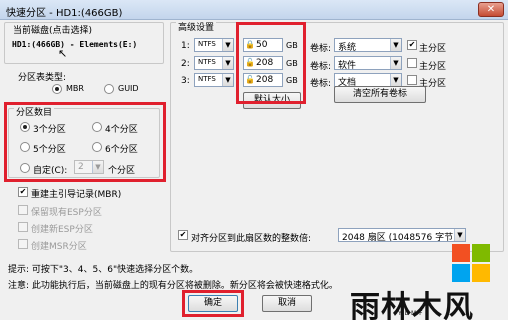 The height and width of the screenshot is (320, 508). Describe the element at coordinates (75, 88) in the screenshot. I see `radio-mbr-label: MBR` at that location.